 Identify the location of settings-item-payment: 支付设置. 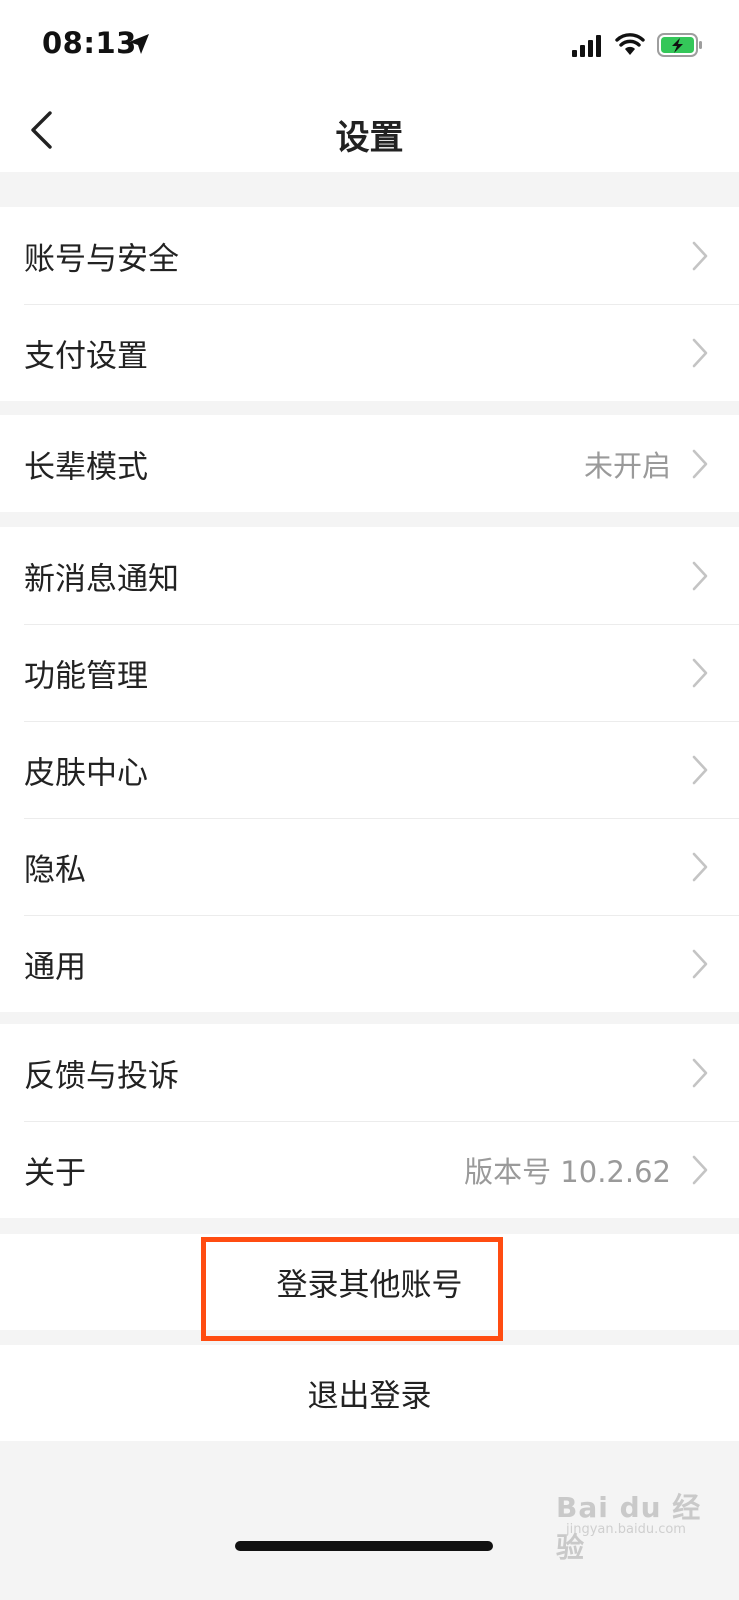
(369, 352).